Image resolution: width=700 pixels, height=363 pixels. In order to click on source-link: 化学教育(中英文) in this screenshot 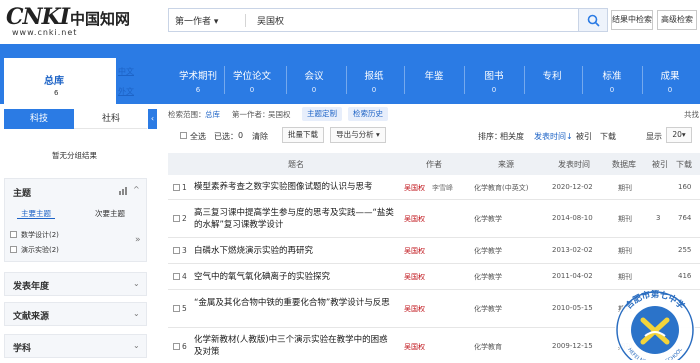, I will do `click(501, 188)`.